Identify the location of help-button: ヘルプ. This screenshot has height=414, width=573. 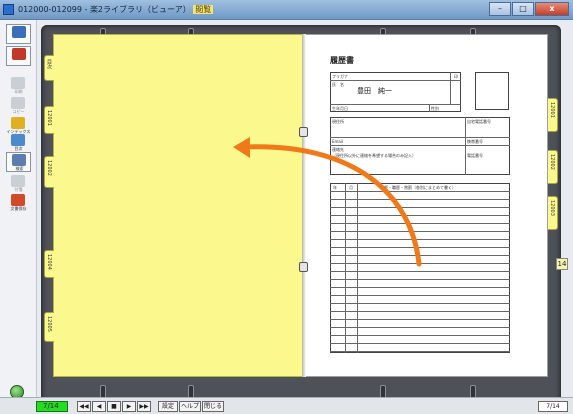
(190, 406).